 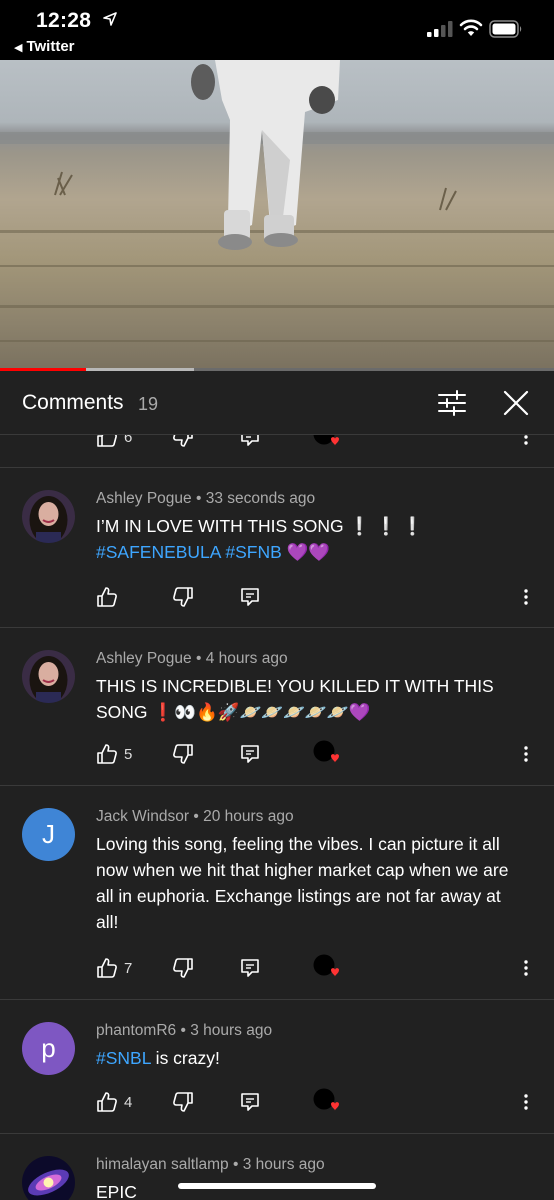 I want to click on comment-time: 33 seconds ago, so click(x=260, y=498).